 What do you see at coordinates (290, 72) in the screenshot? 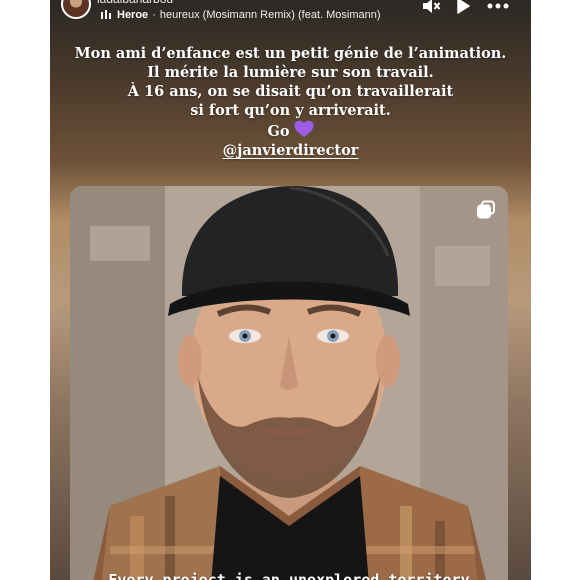
I see `caption-line: Il mérite la lumière sur son travail.` at bounding box center [290, 72].